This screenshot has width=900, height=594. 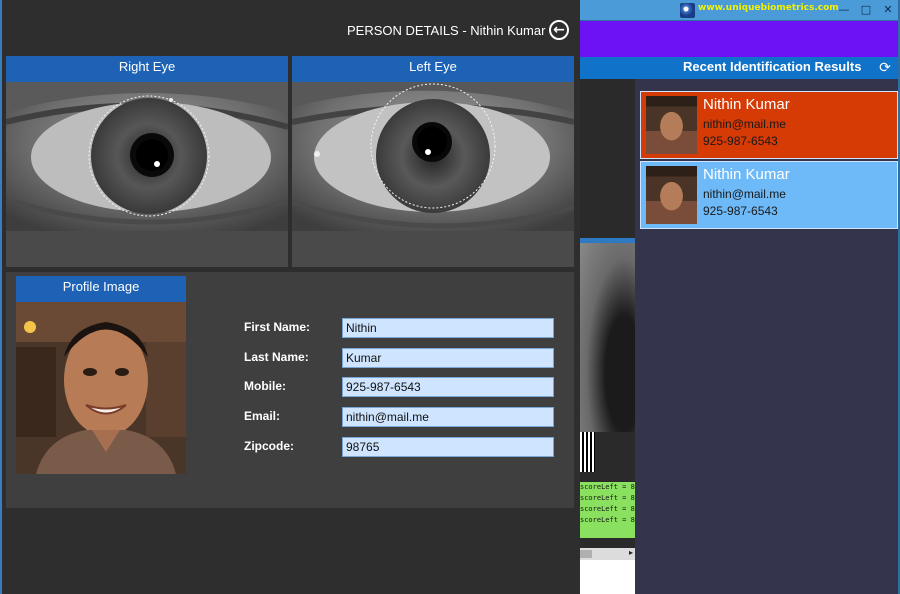 I want to click on maximize-icon: □, so click(x=866, y=10).